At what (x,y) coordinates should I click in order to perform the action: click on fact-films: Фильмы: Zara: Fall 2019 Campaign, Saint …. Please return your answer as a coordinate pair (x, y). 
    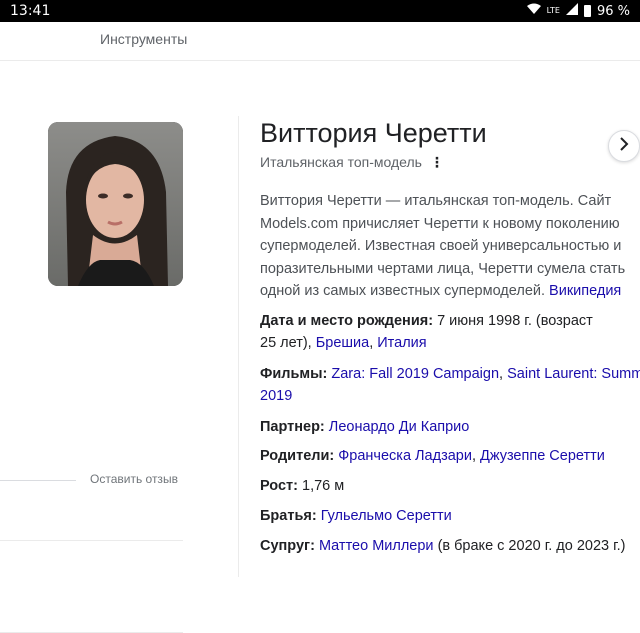
    Looking at the image, I should click on (450, 374).